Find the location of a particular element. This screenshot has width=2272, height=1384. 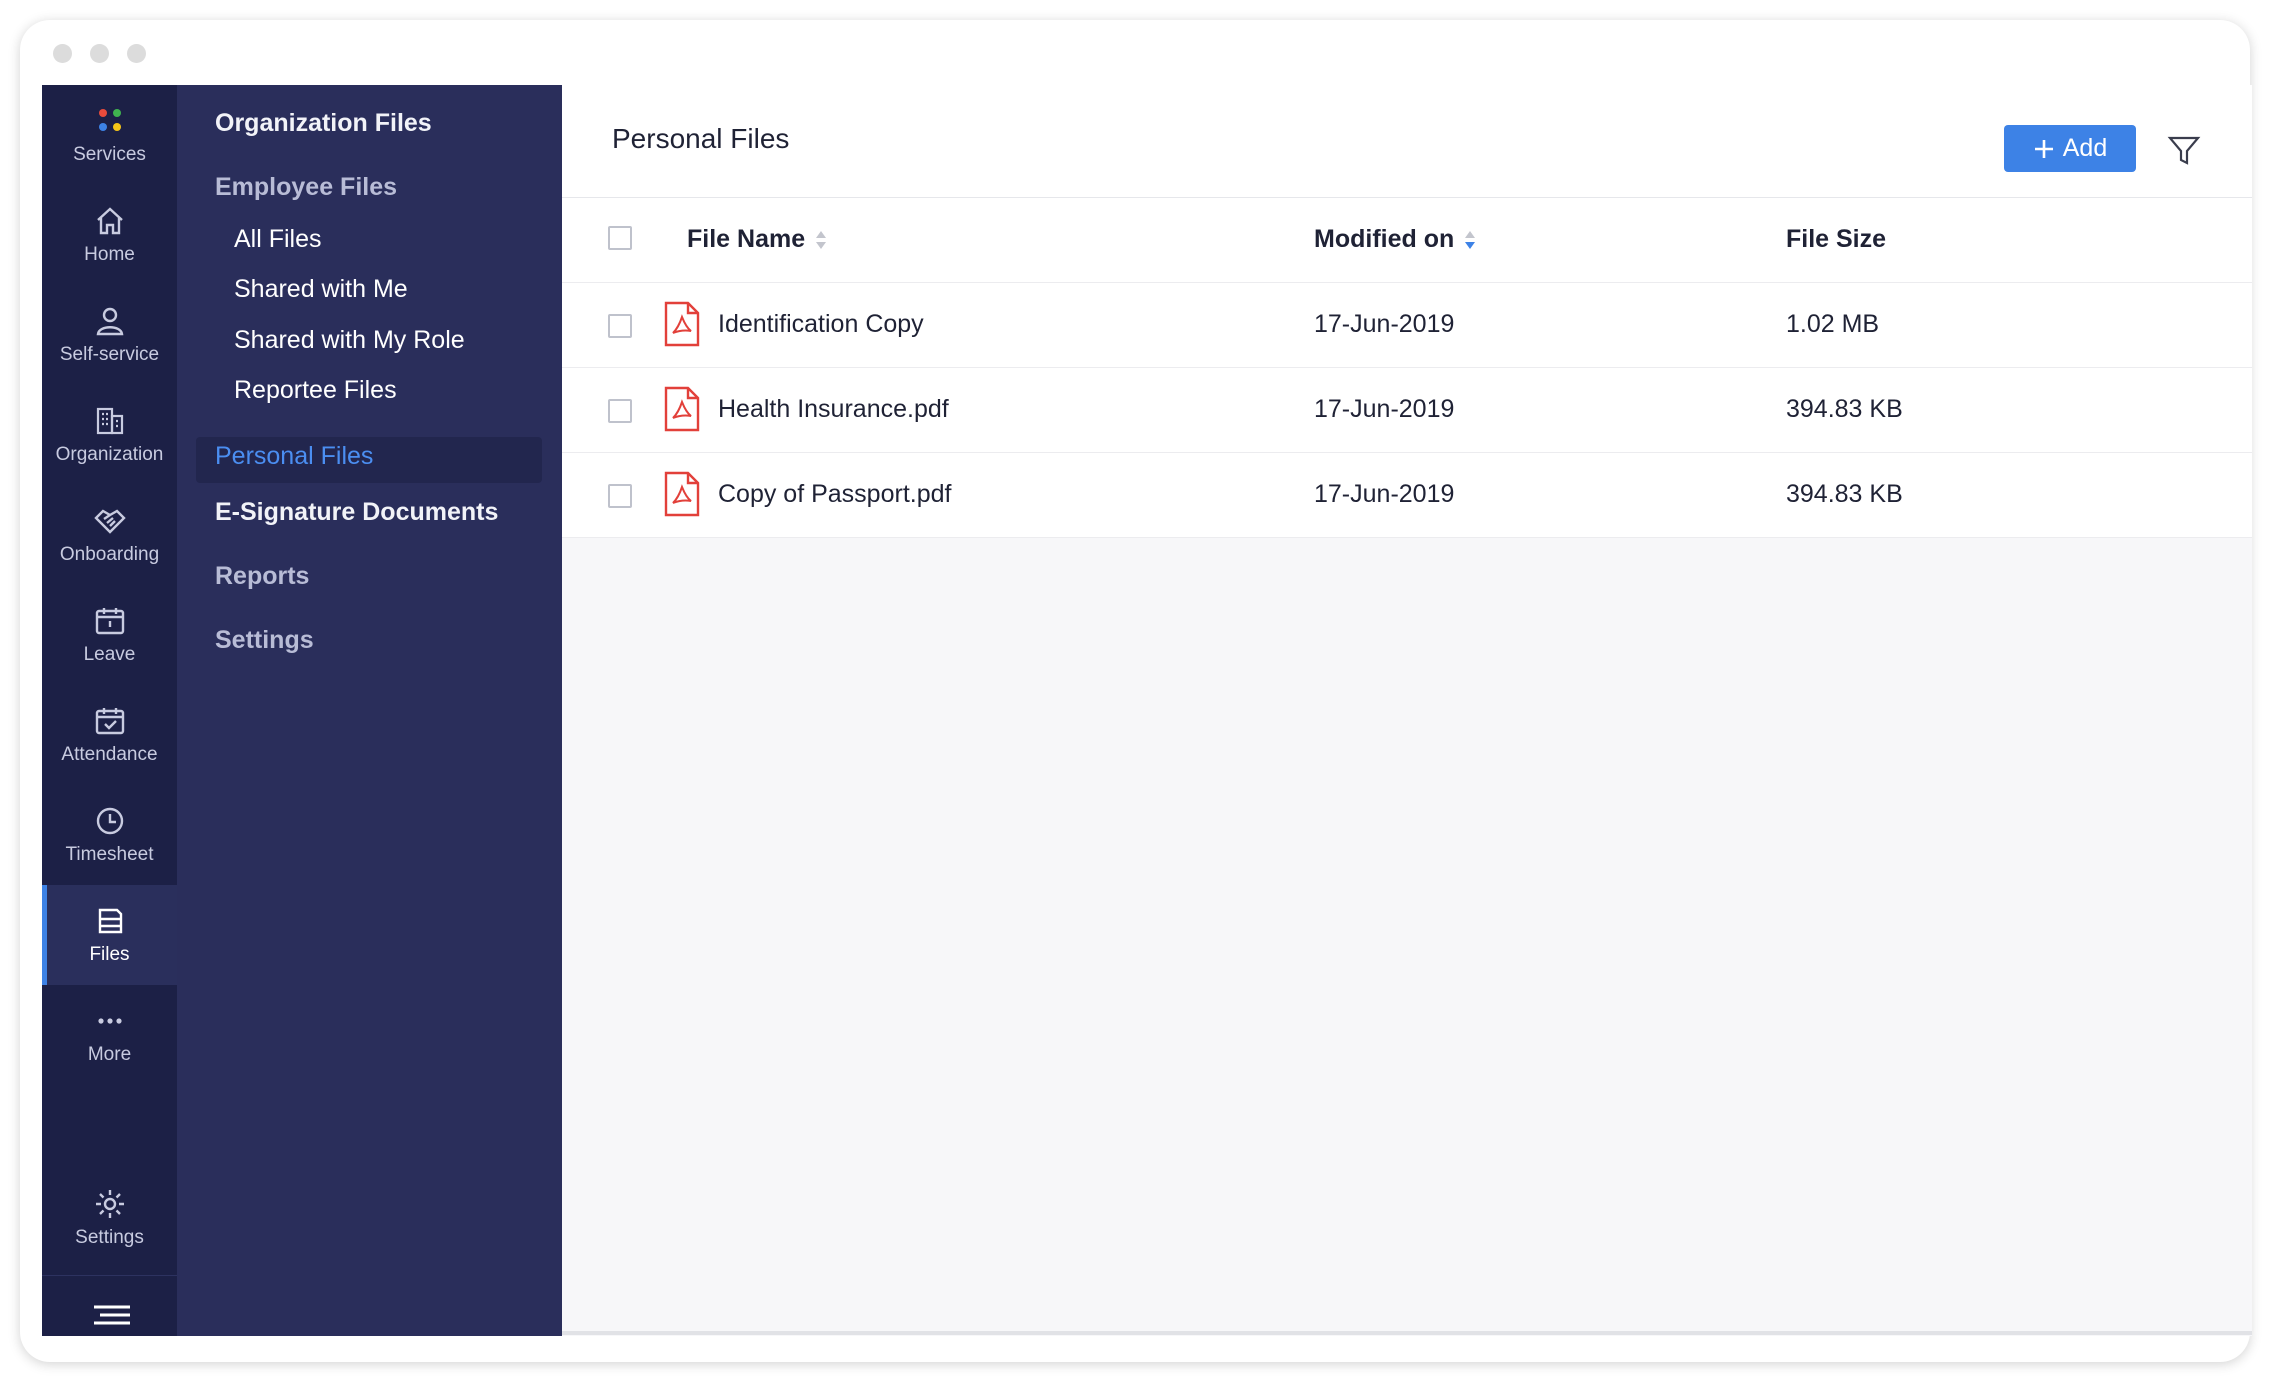

file-name: Health Insurance.pdf is located at coordinates (833, 409).